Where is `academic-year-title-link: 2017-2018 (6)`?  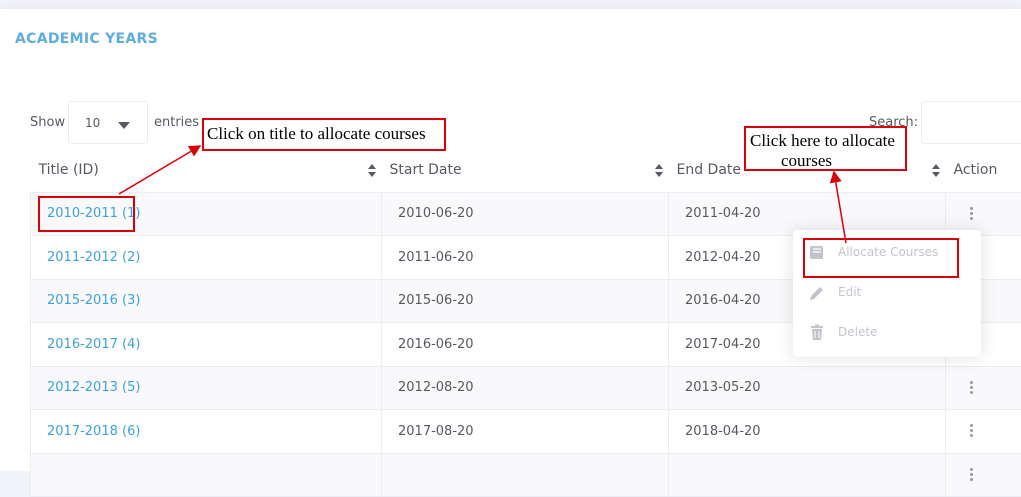
academic-year-title-link: 2017-2018 (6) is located at coordinates (93, 431).